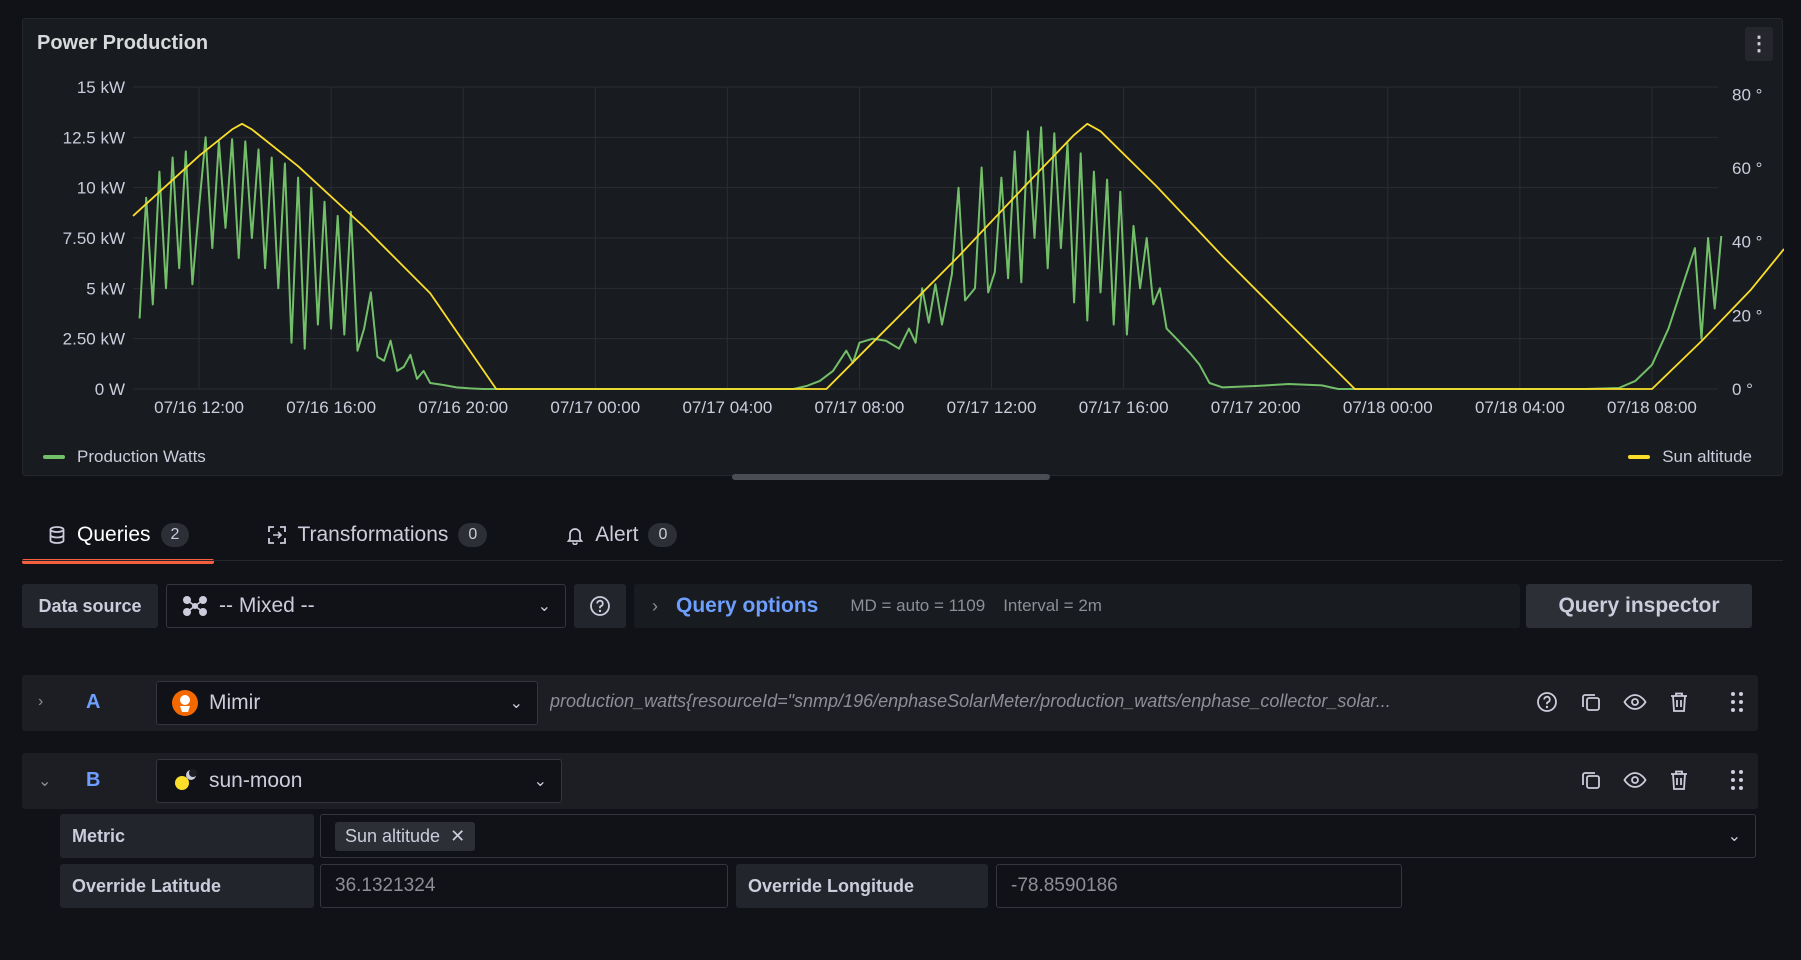 The image size is (1801, 960). I want to click on legend-label-production: Production Watts, so click(141, 456).